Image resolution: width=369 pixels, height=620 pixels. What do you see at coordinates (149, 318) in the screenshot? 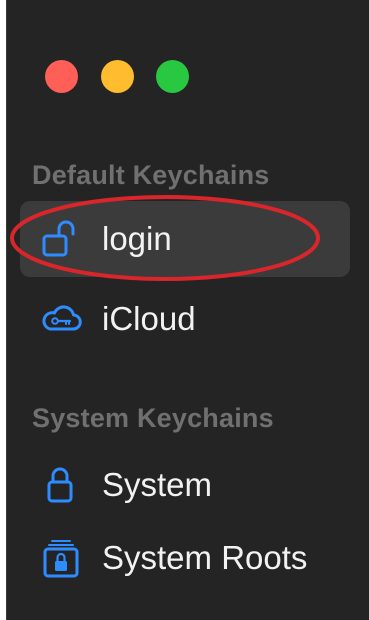
I see `sidebar-item-label: iCloud` at bounding box center [149, 318].